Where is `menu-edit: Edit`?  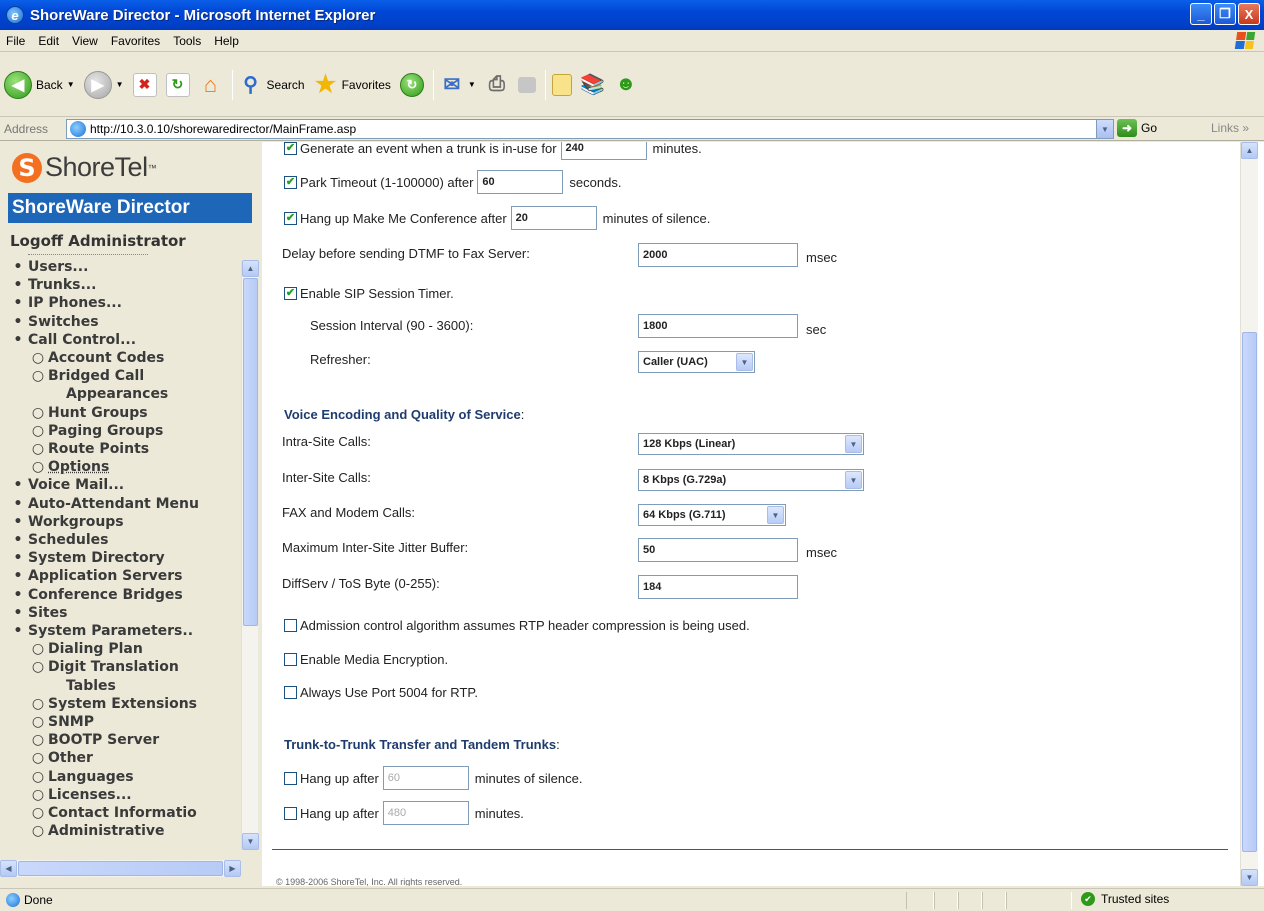 menu-edit: Edit is located at coordinates (48, 41).